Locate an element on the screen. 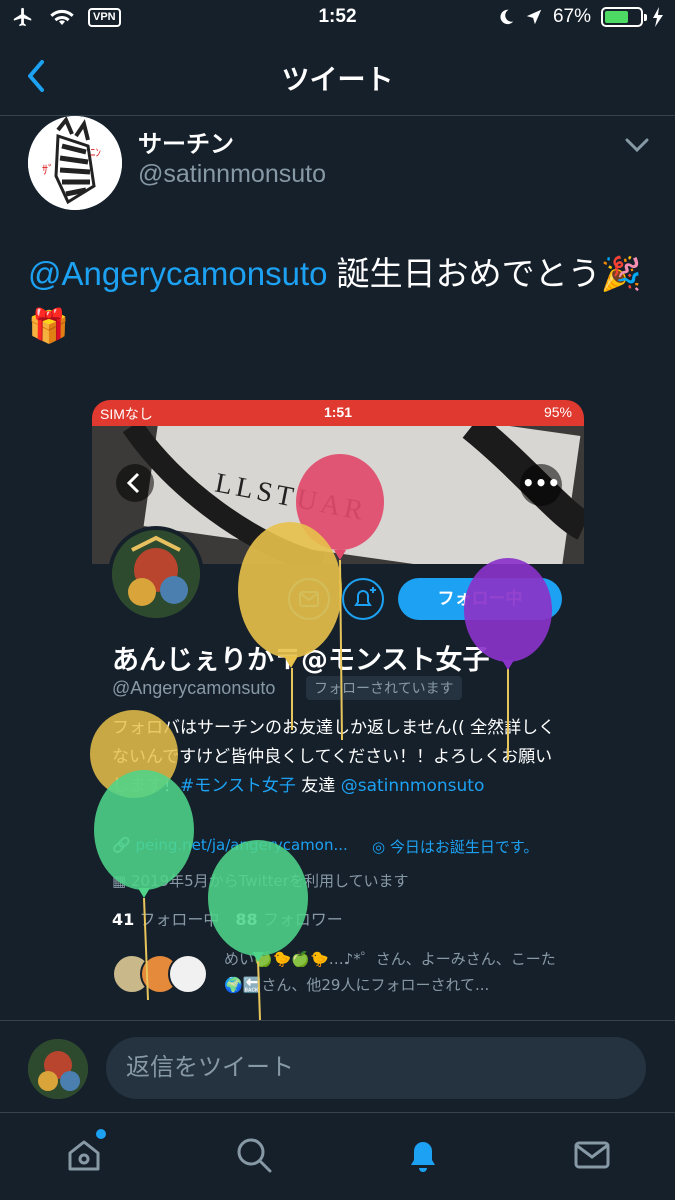 The image size is (675, 1200). tab-notifications is located at coordinates (423, 1155).